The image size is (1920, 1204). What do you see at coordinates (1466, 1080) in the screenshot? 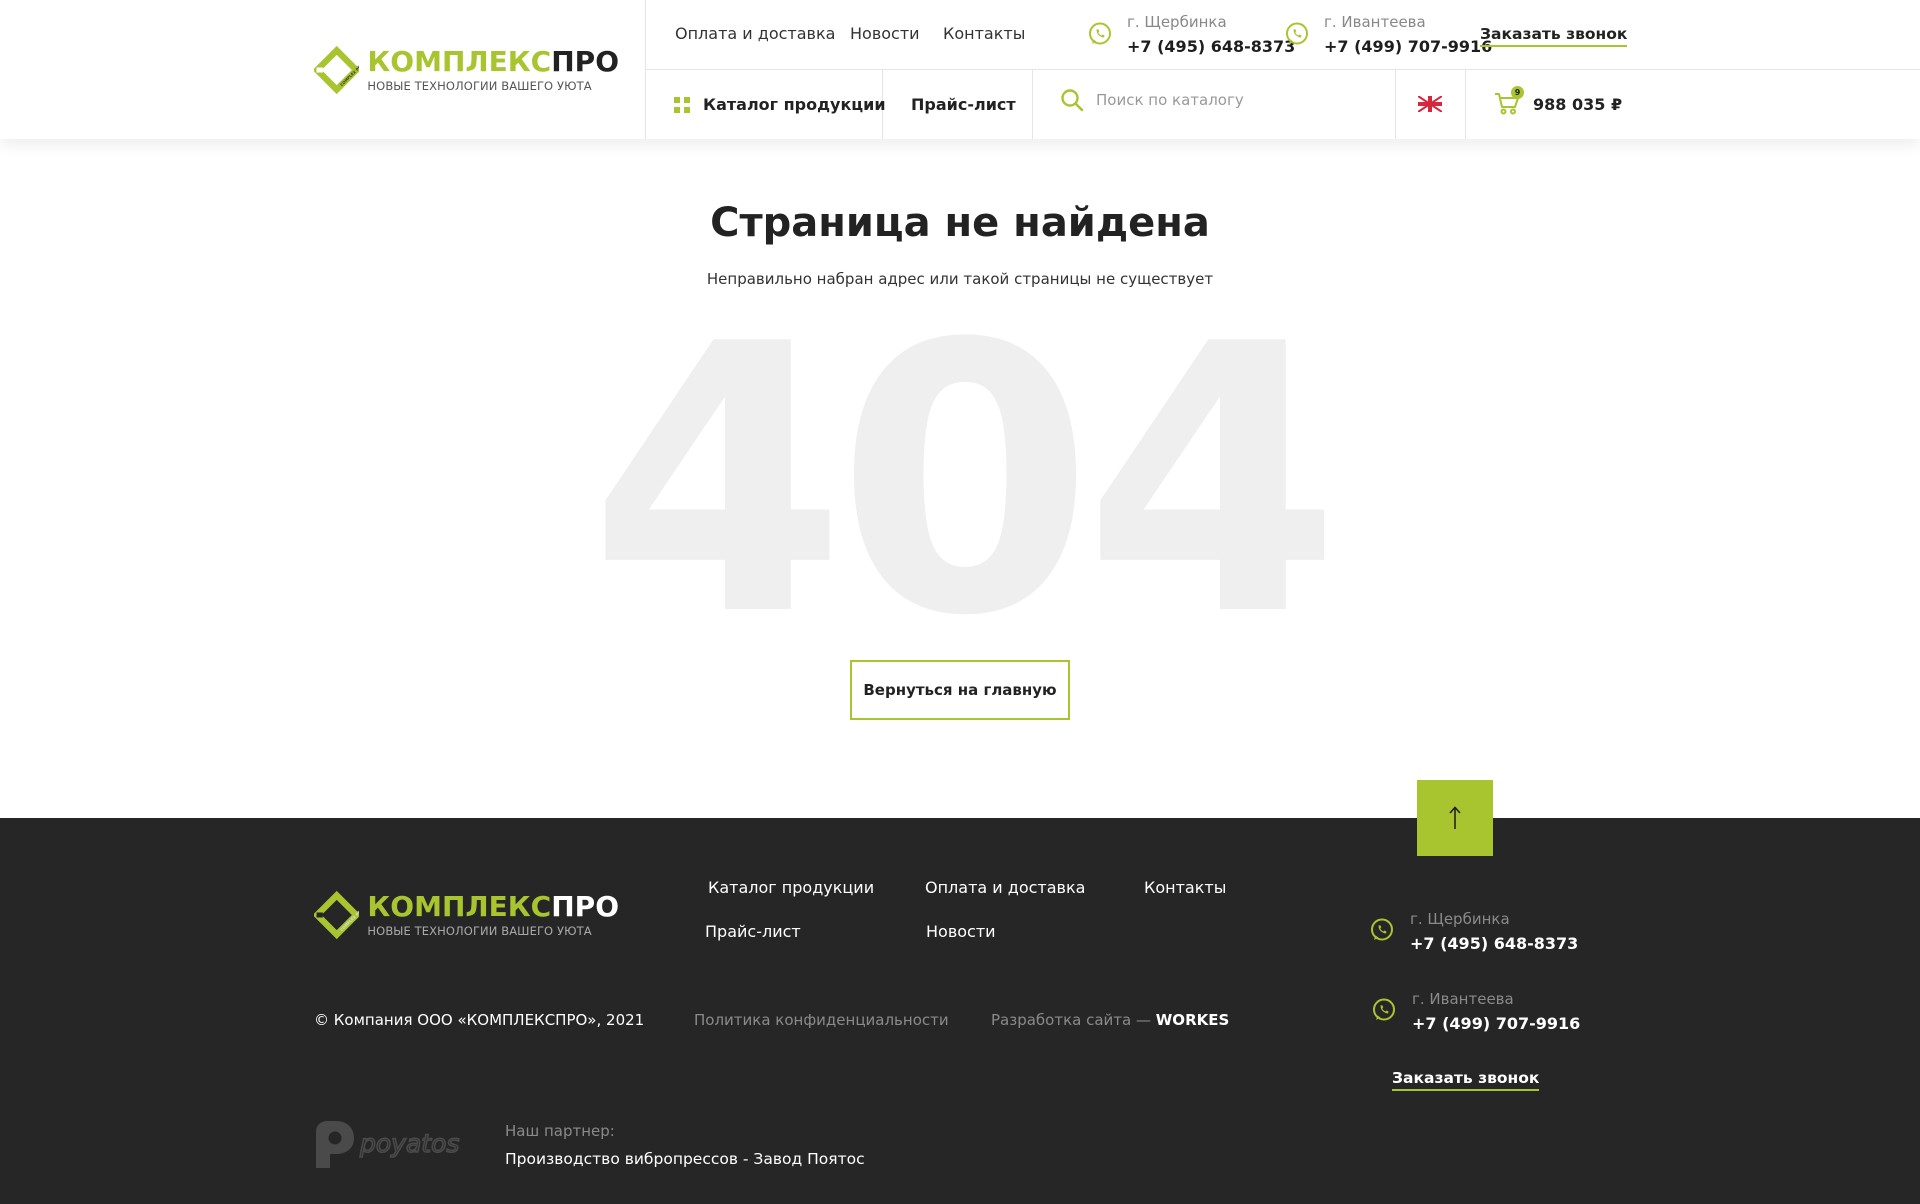
I see `footer-callback-link: Заказать звонок` at bounding box center [1466, 1080].